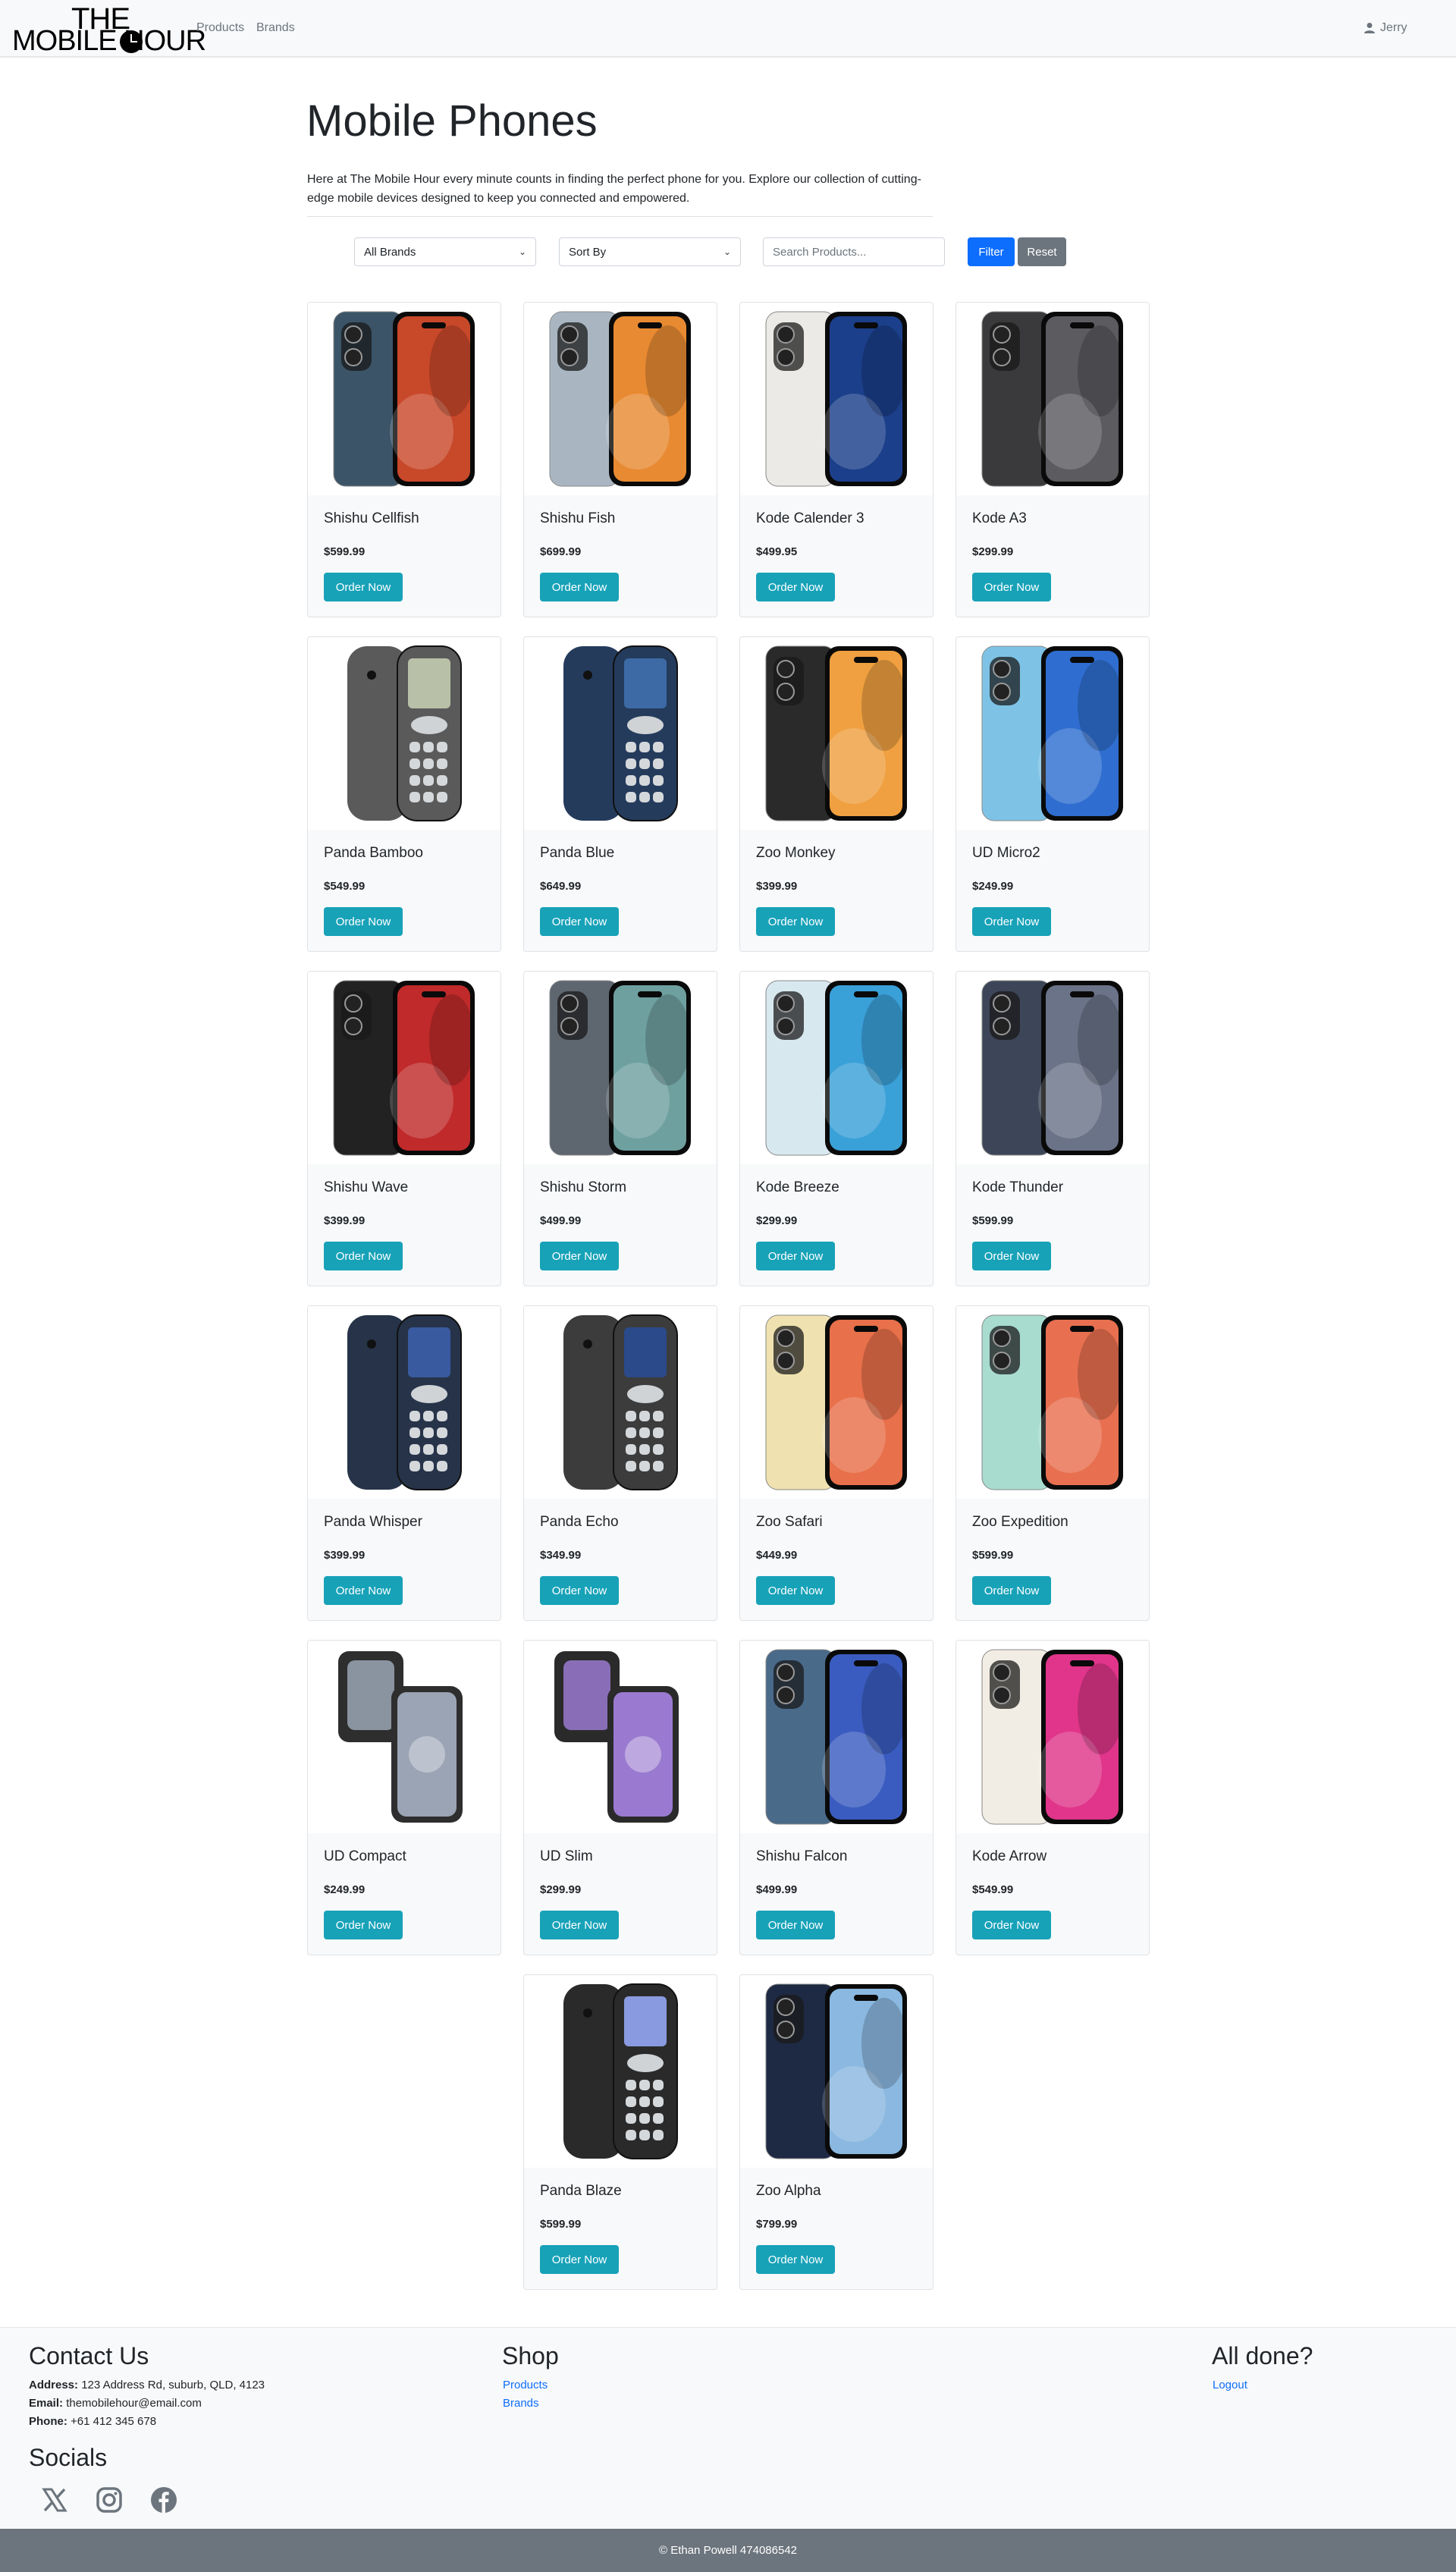  I want to click on product-name: Panda Blue, so click(577, 853).